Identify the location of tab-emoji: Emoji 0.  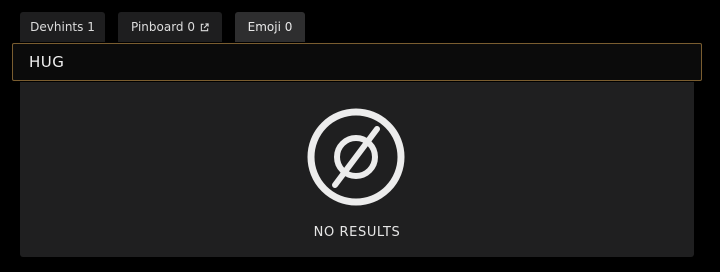
(270, 27).